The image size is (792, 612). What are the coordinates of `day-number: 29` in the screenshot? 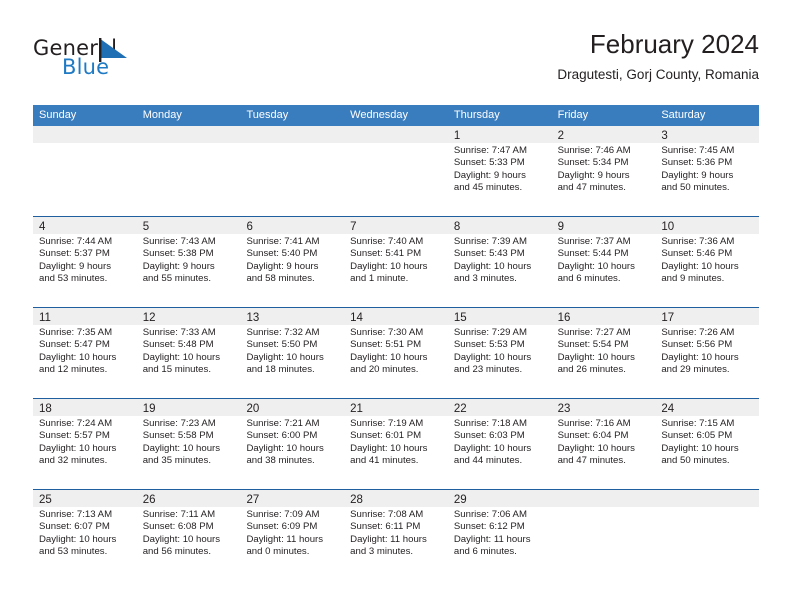 It's located at (460, 500).